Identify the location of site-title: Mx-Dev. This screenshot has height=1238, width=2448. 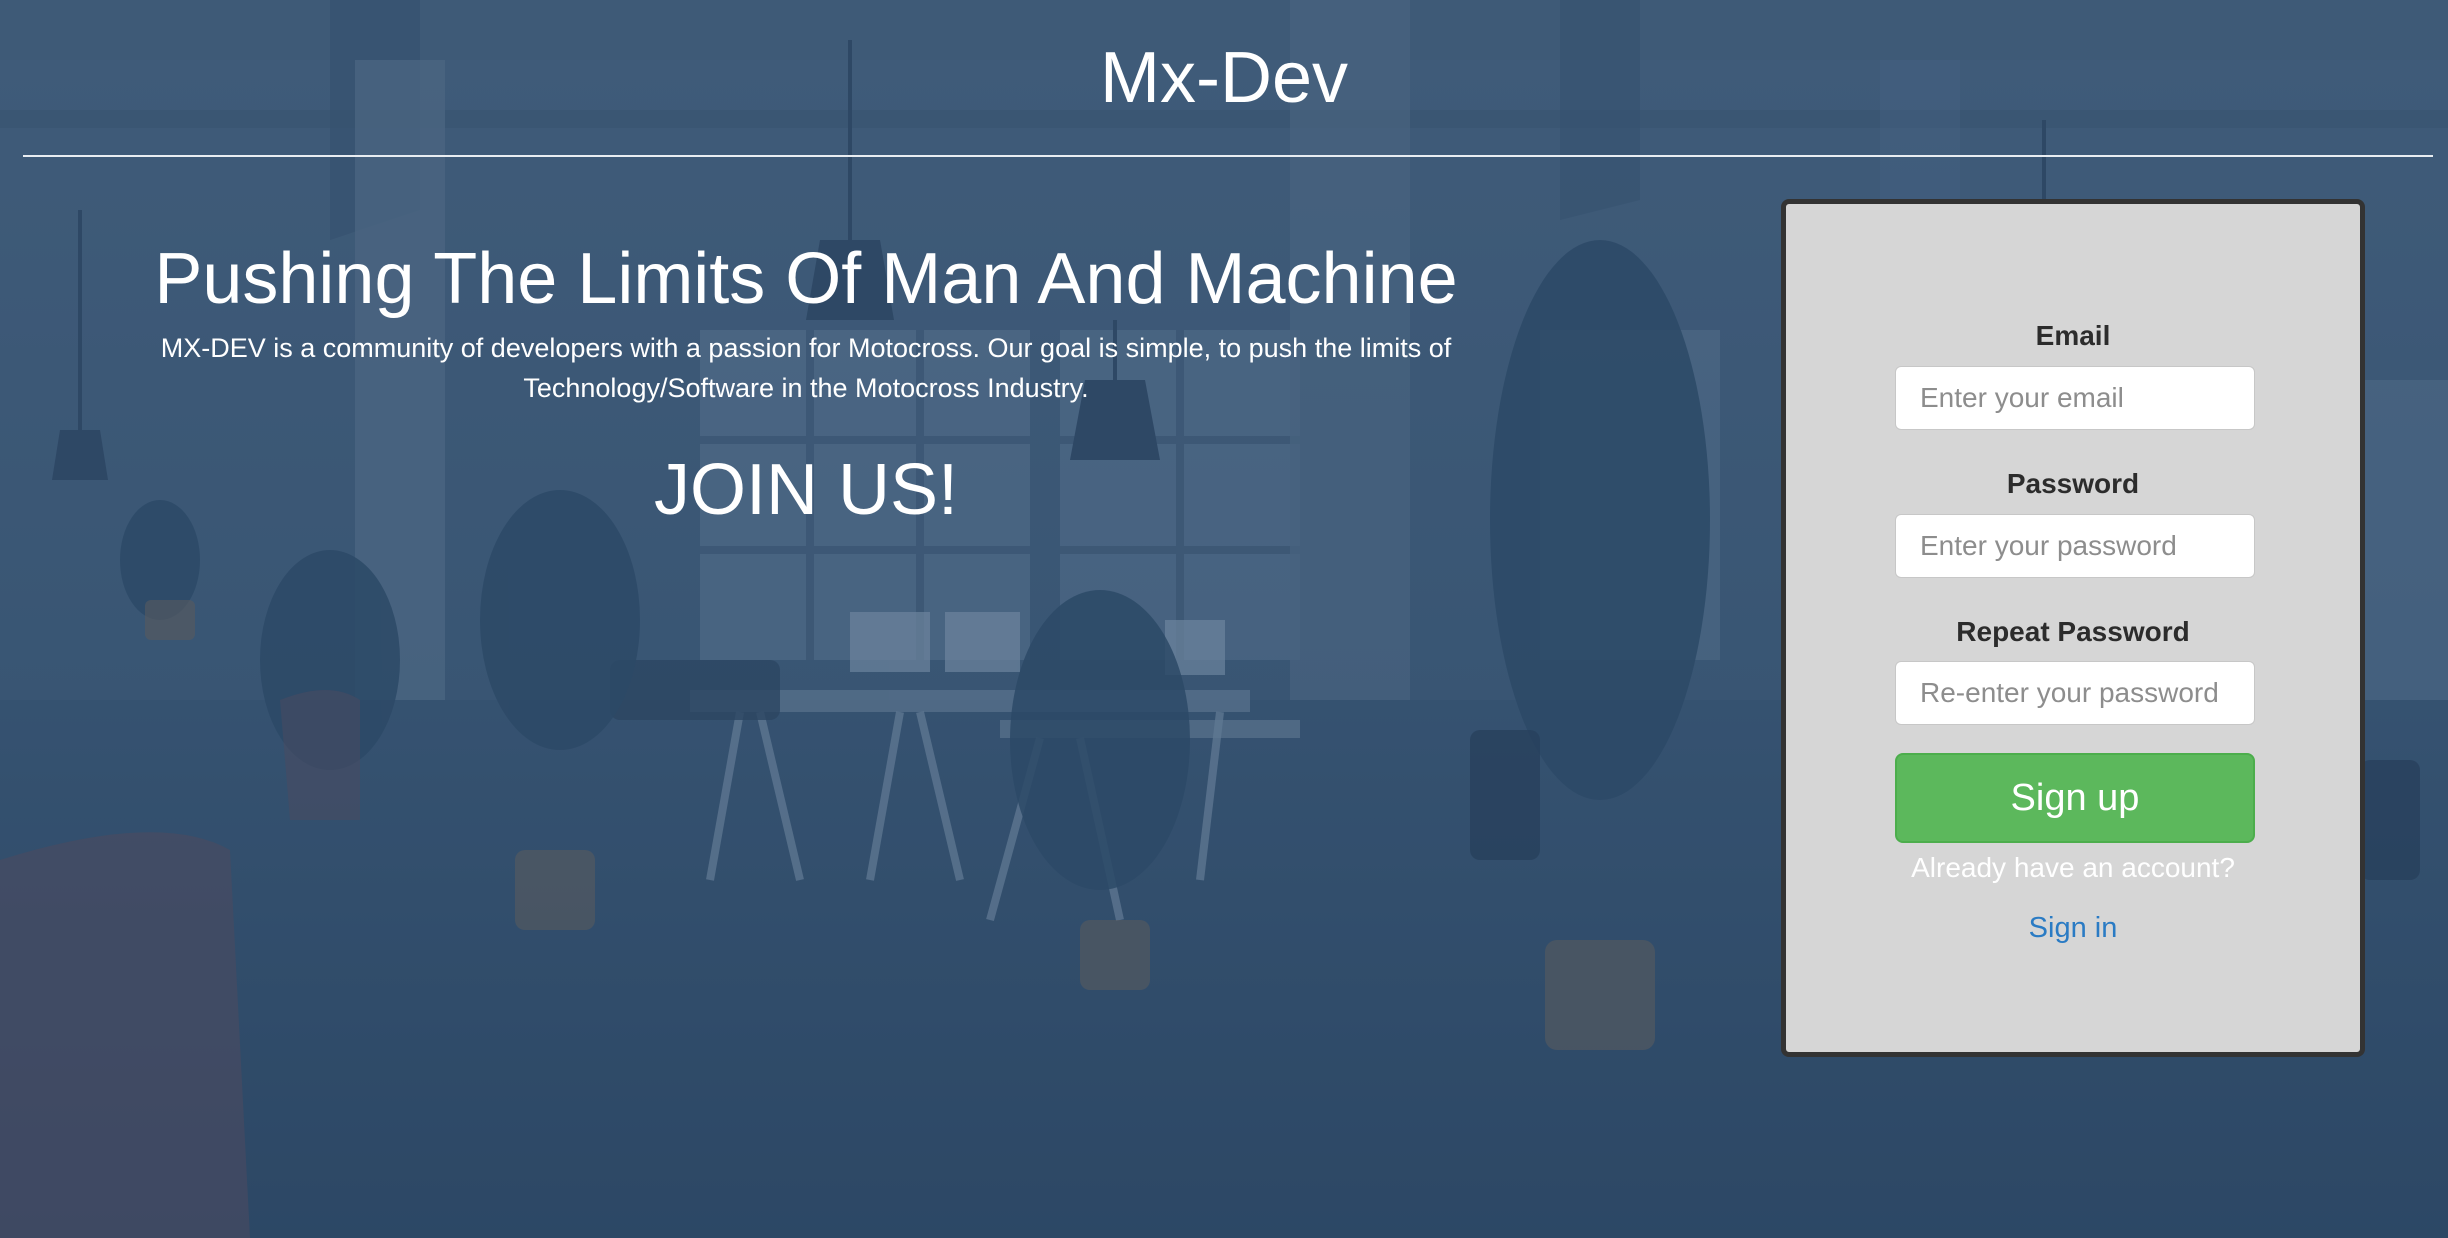
(1224, 78).